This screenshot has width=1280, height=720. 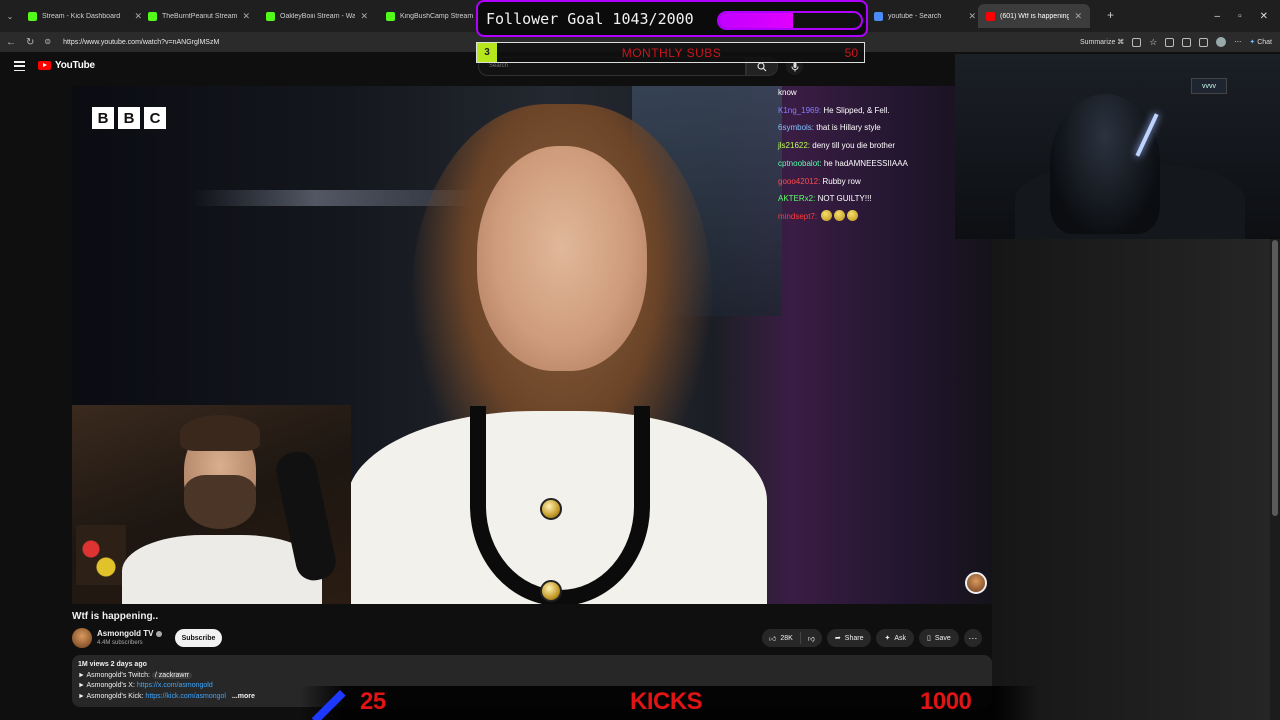 What do you see at coordinates (844, 199) in the screenshot?
I see `chat-text: NOT GUILTY!!!` at bounding box center [844, 199].